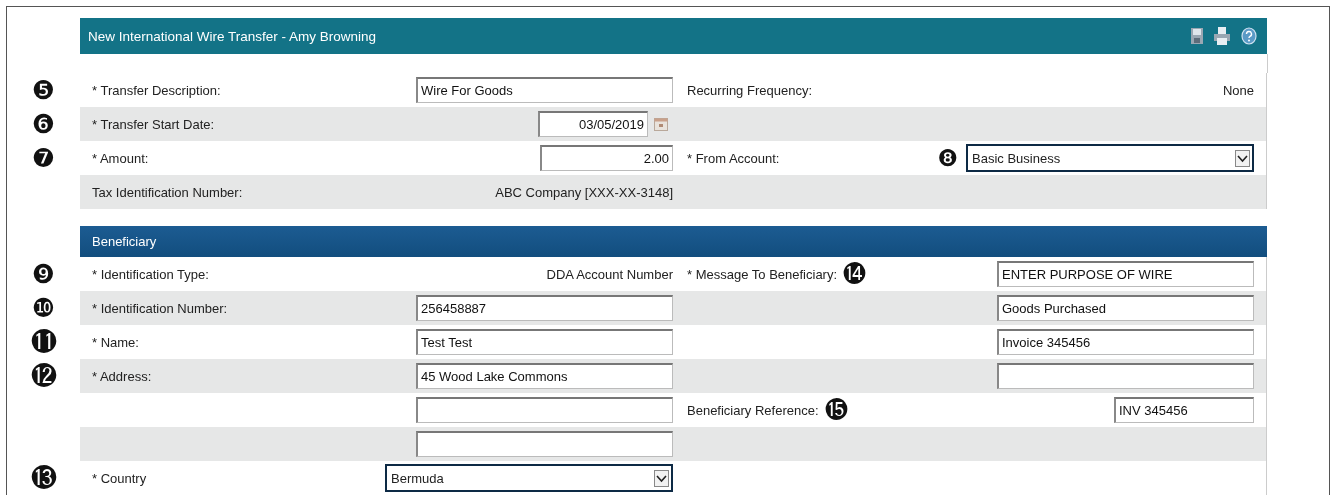 The height and width of the screenshot is (502, 1338). I want to click on callout-number: ⓮, so click(855, 274).